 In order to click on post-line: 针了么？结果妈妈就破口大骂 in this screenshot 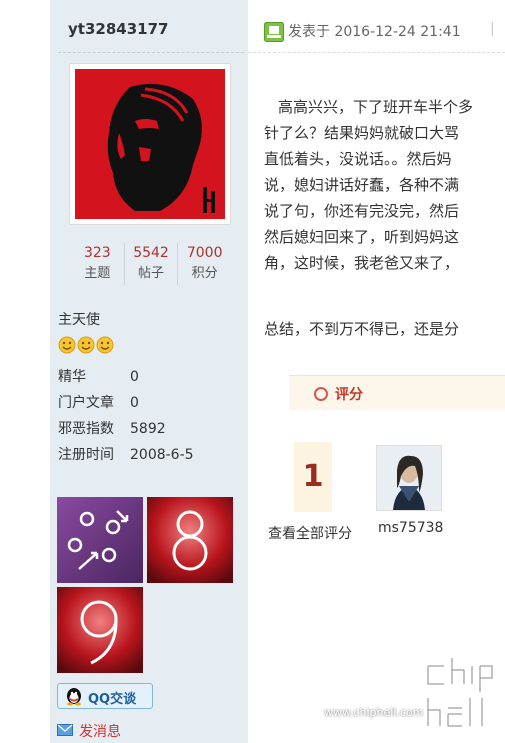, I will do `click(362, 133)`.